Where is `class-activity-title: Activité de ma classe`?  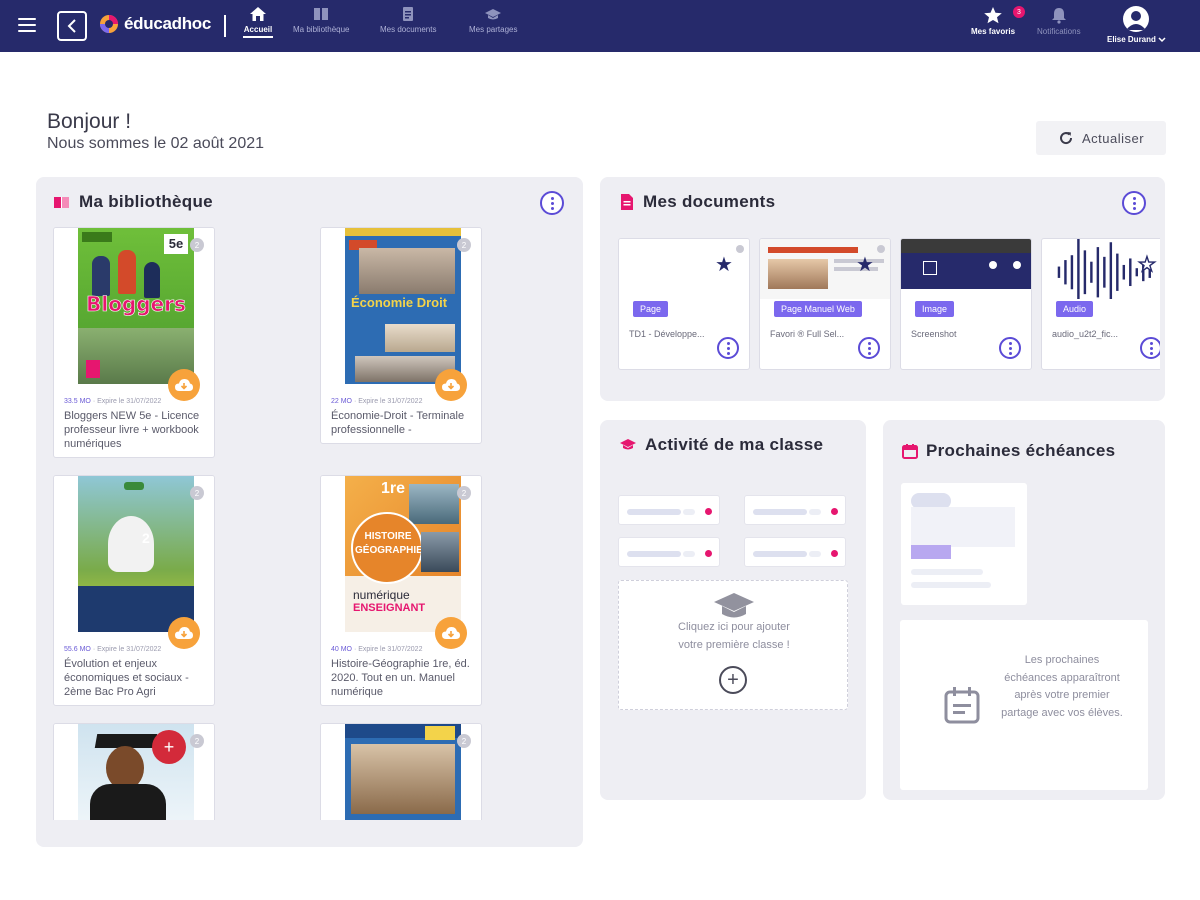 class-activity-title: Activité de ma classe is located at coordinates (734, 444).